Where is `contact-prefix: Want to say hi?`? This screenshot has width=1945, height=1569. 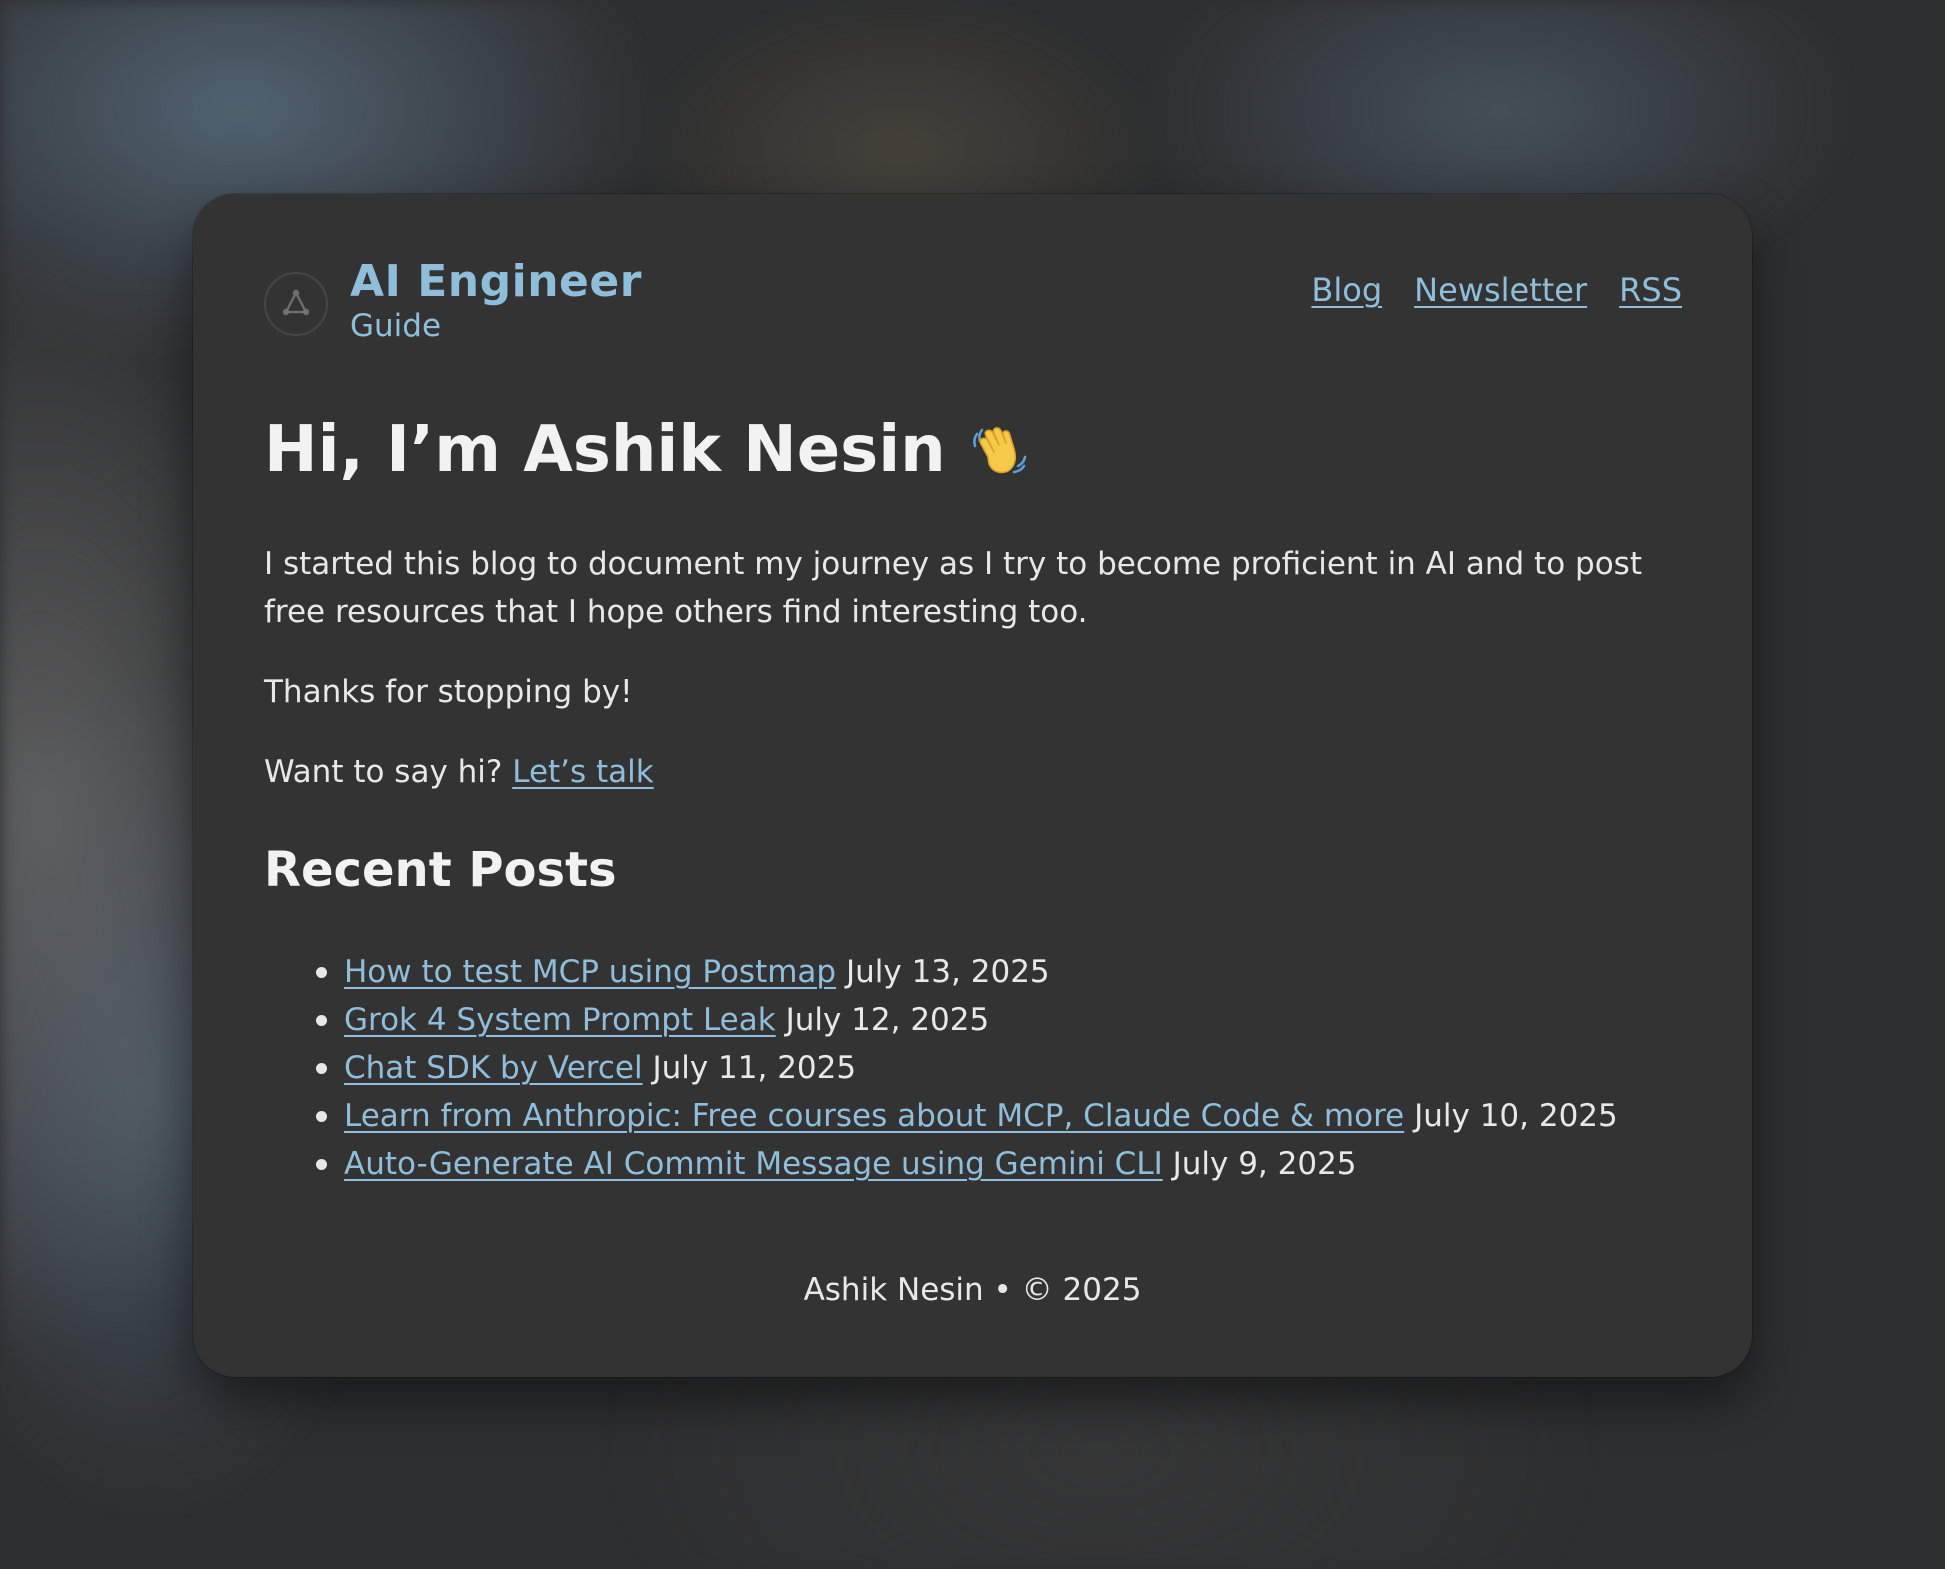 contact-prefix: Want to say hi? is located at coordinates (383, 772).